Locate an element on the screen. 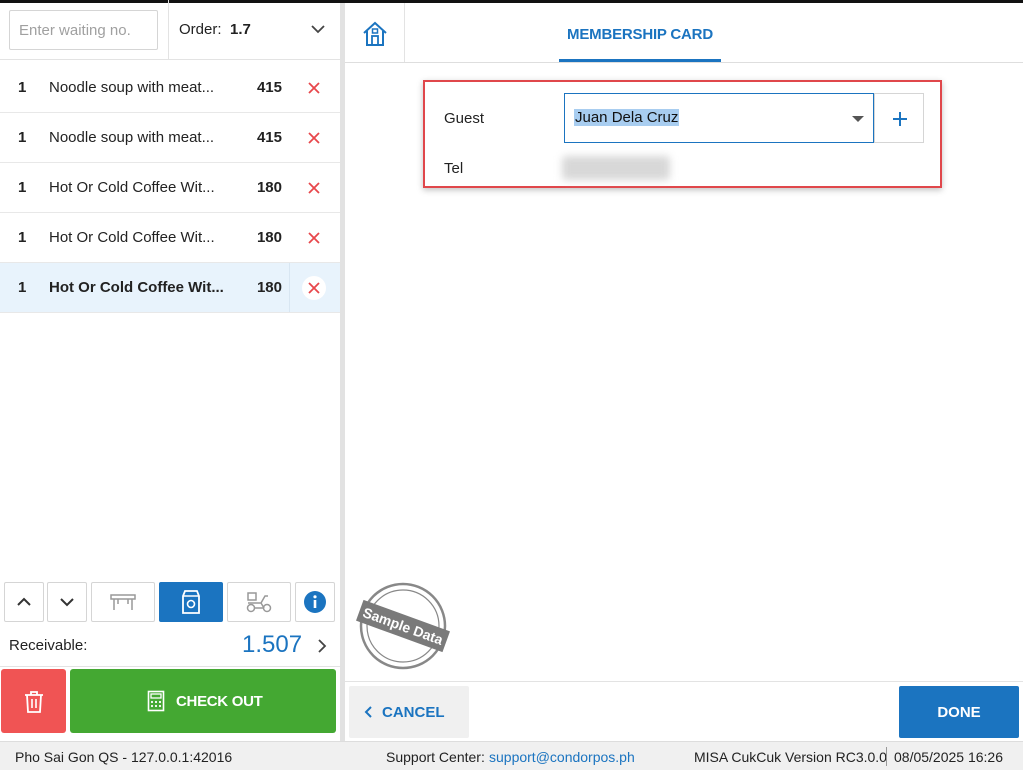 This screenshot has height=770, width=1023. order-info-button is located at coordinates (315, 602).